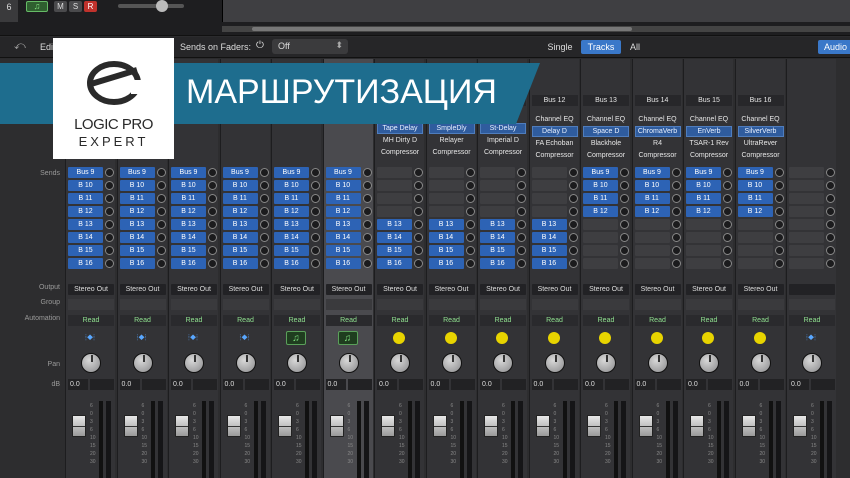  What do you see at coordinates (194, 289) in the screenshot?
I see `output-button: Stereo Out` at bounding box center [194, 289].